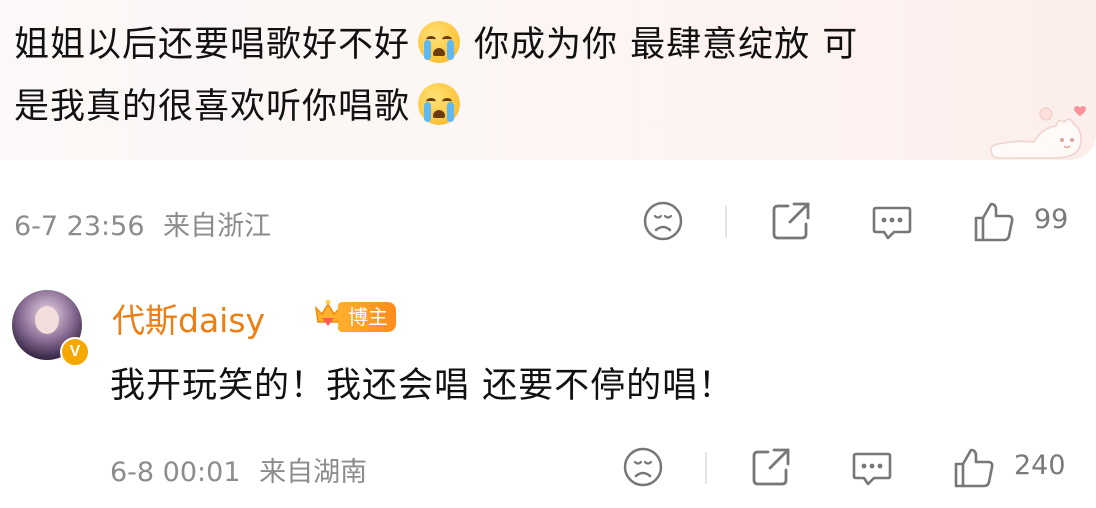 The height and width of the screenshot is (508, 1096). I want to click on comment-text-part3: 是我真的很喜欢听你唱歌, so click(212, 107).